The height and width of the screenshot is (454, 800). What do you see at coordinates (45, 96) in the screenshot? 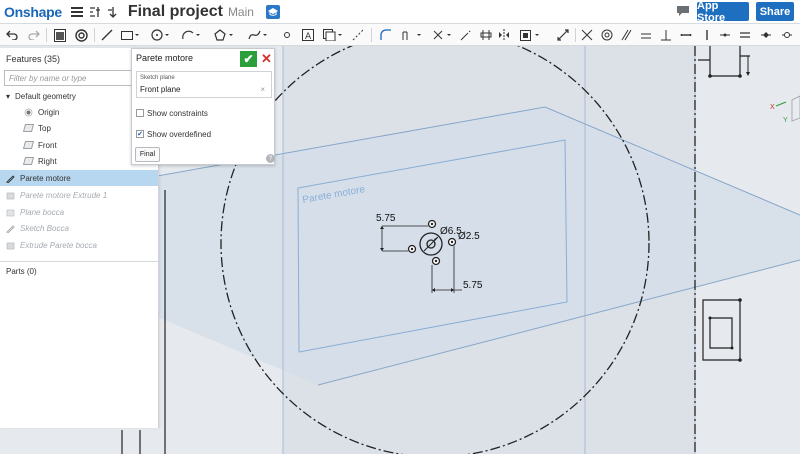
I see `default-geometry-label: Default geometry` at bounding box center [45, 96].